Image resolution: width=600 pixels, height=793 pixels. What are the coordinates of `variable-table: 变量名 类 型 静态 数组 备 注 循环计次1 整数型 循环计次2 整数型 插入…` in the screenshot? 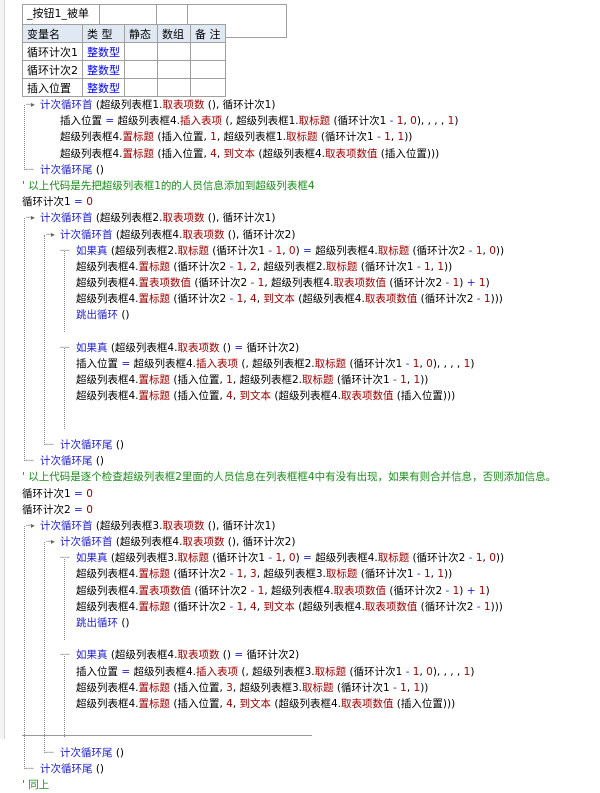 It's located at (124, 60).